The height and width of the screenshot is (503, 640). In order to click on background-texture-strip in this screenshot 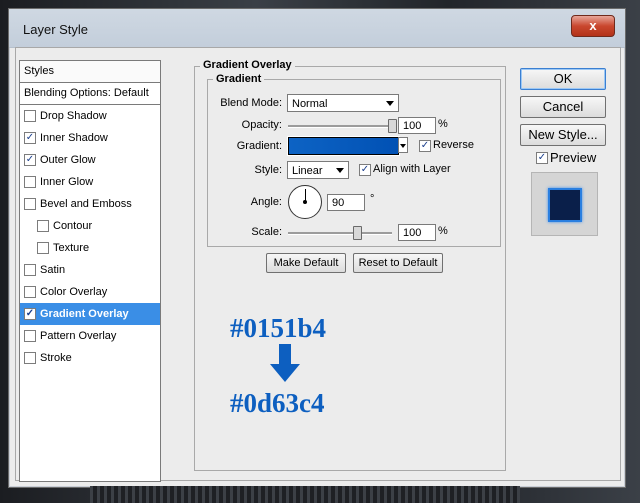, I will do `click(305, 494)`.